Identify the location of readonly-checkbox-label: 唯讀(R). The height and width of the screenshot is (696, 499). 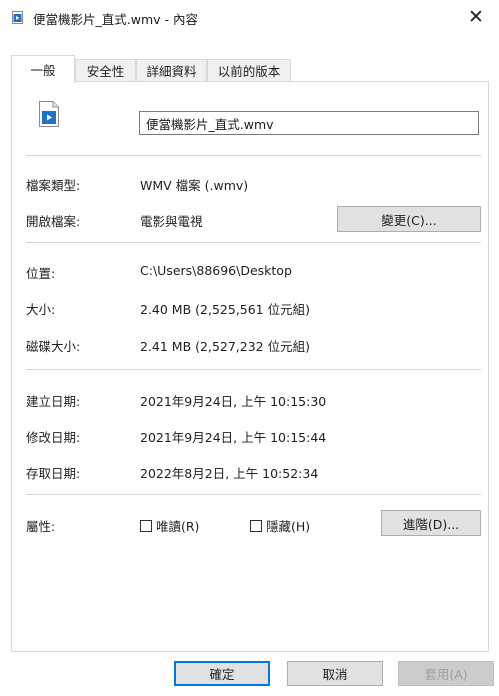
(178, 526).